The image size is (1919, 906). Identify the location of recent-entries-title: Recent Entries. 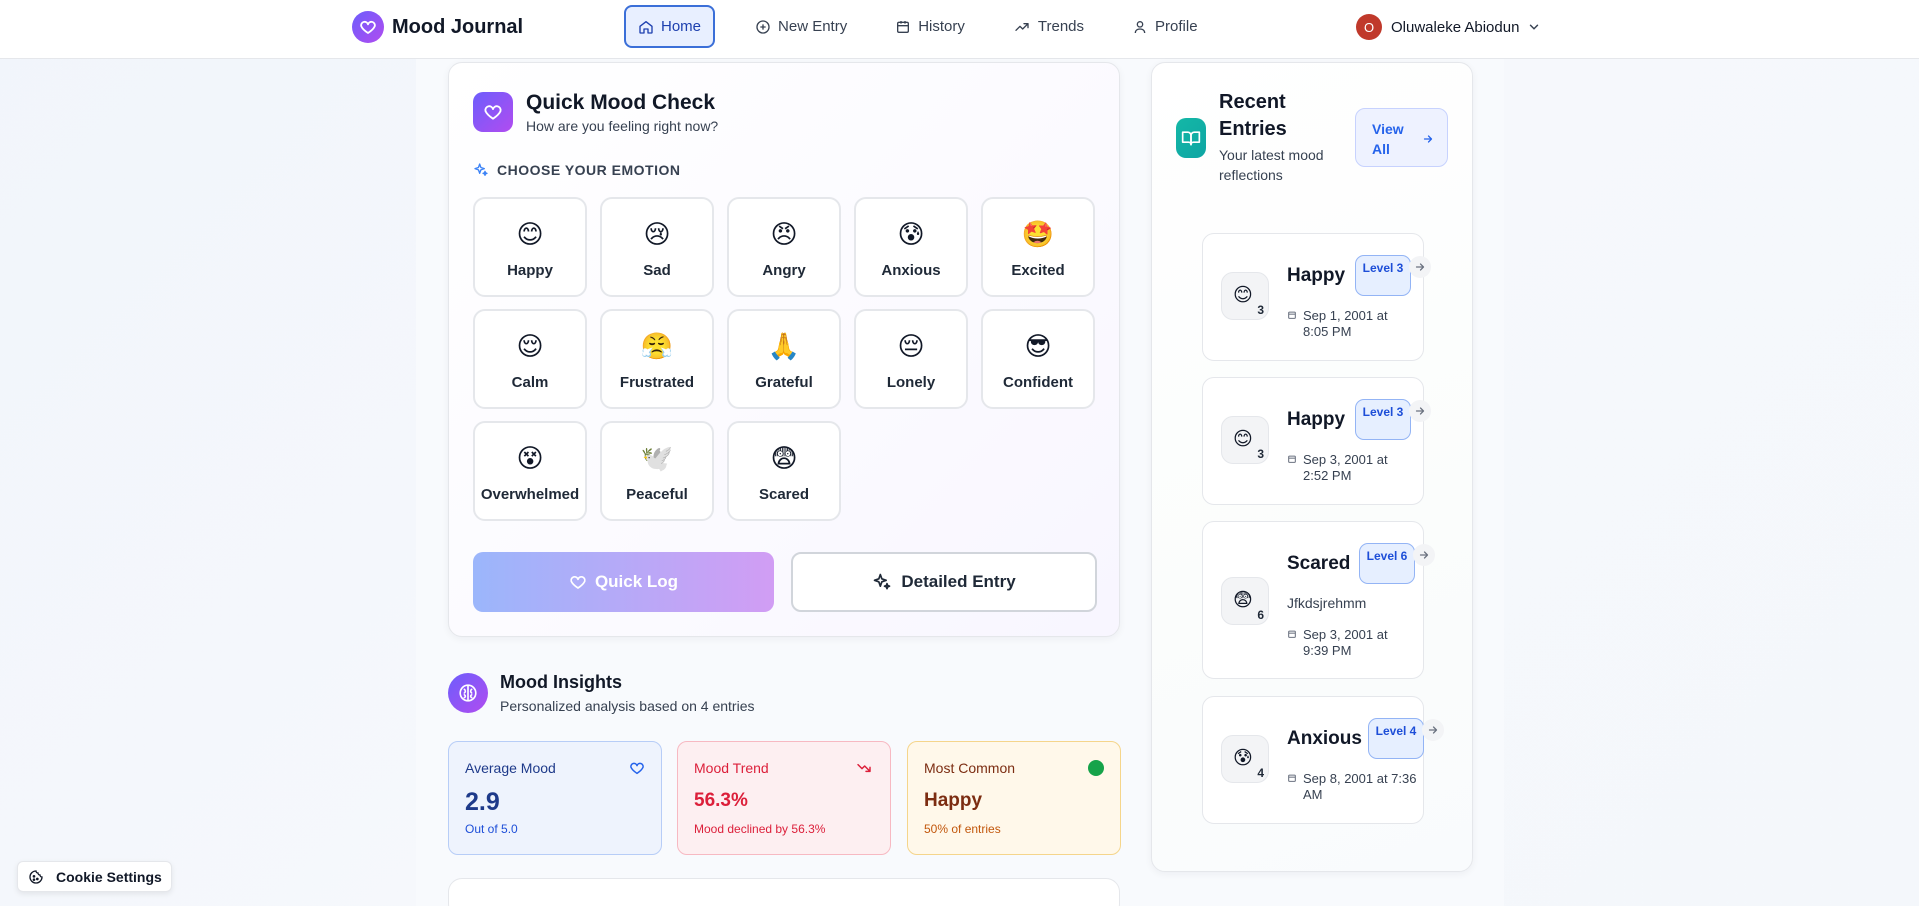
(1253, 115).